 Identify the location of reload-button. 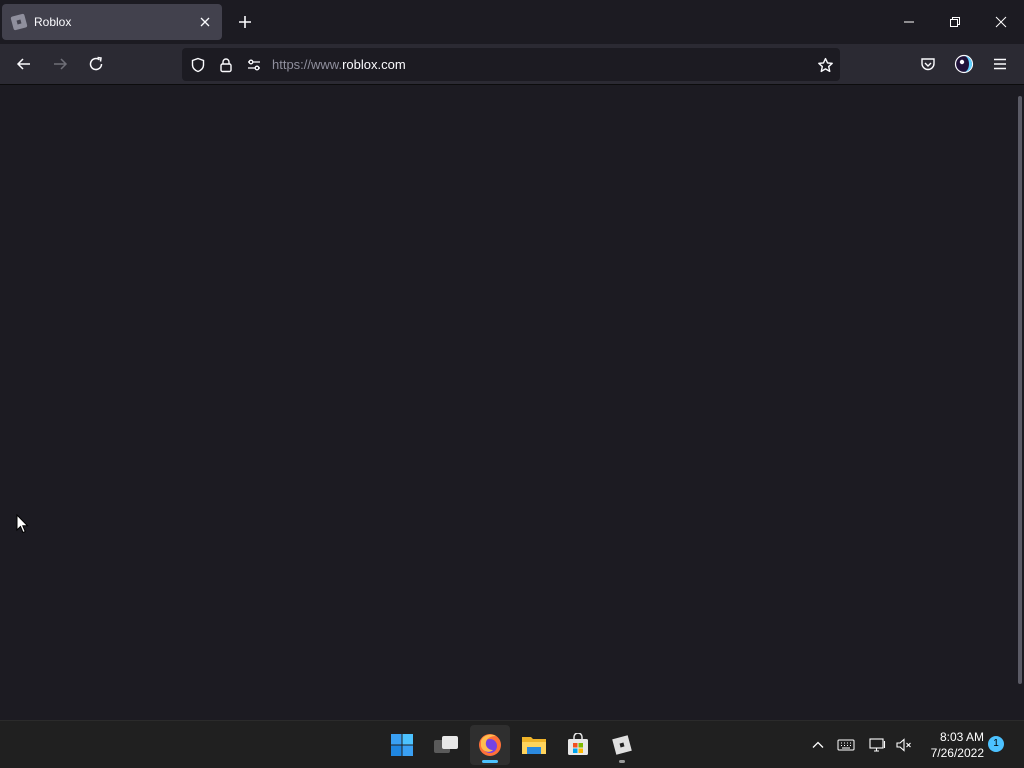
(96, 64).